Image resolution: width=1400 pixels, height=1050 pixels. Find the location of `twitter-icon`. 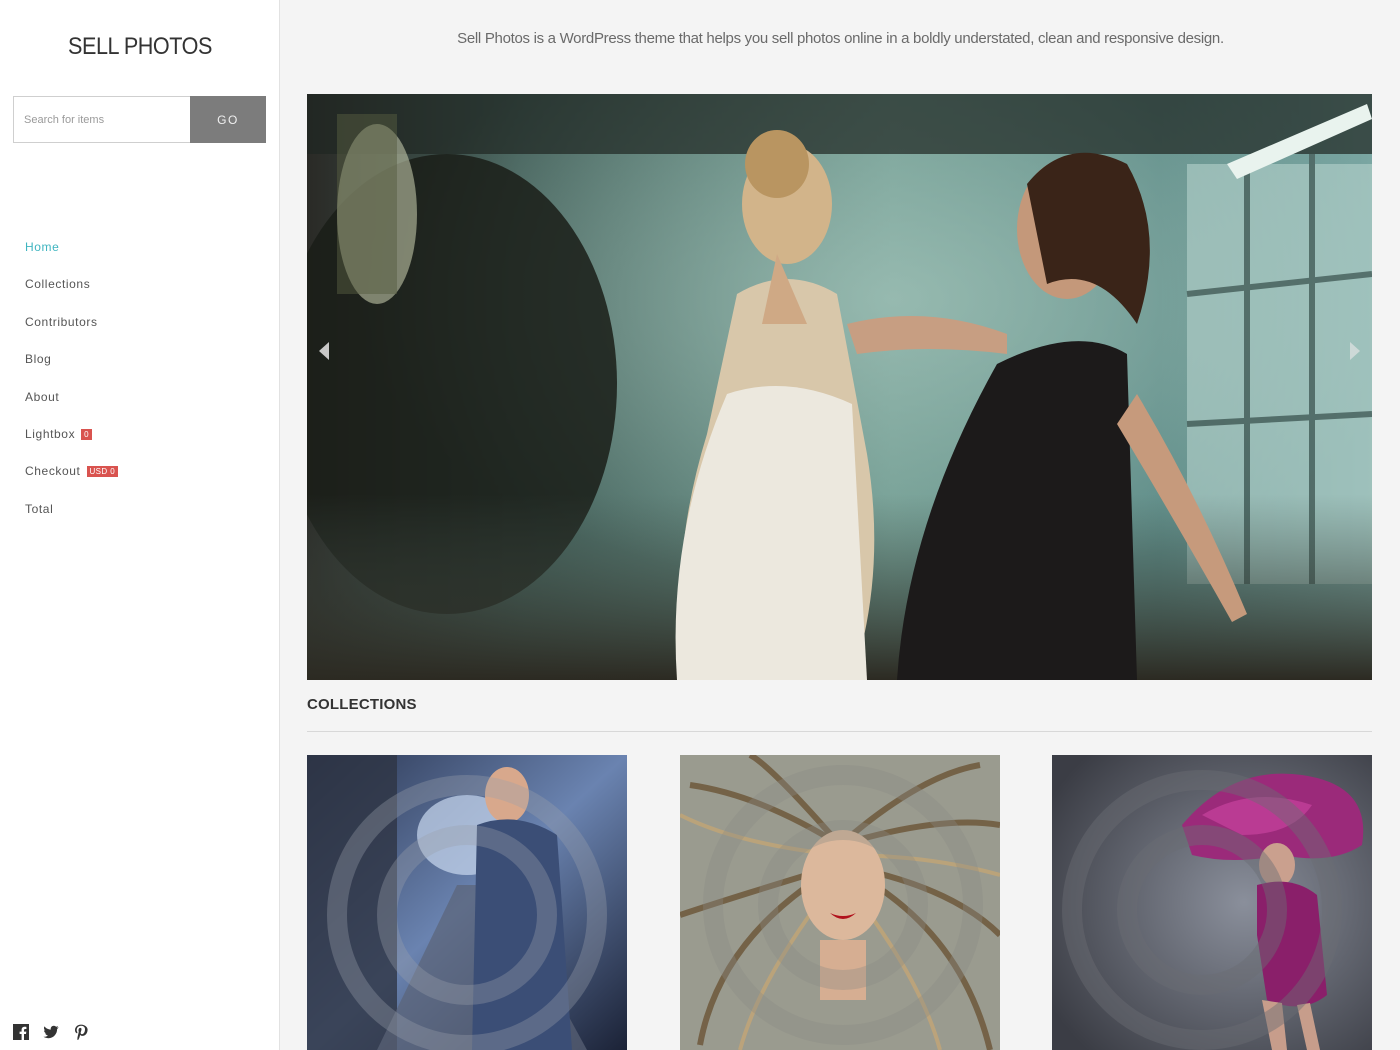

twitter-icon is located at coordinates (51, 1032).